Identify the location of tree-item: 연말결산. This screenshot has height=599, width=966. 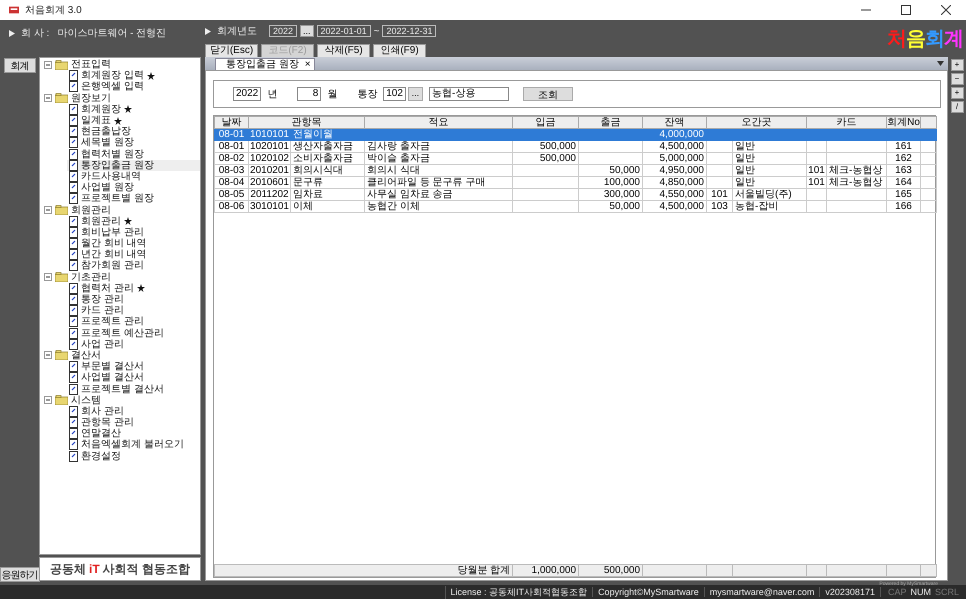
(133, 434).